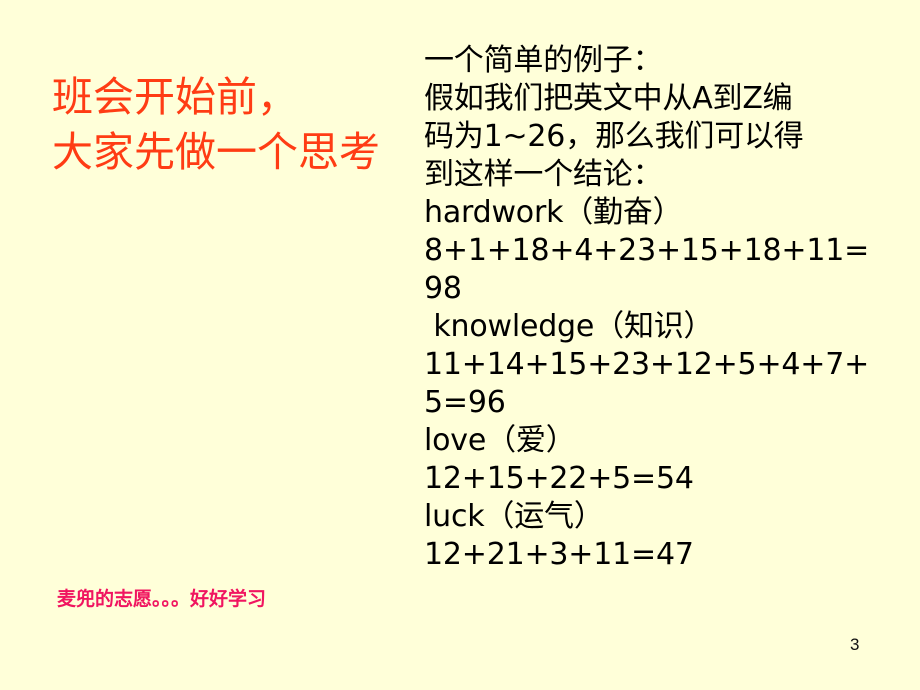 This screenshot has width=920, height=690. Describe the element at coordinates (647, 364) in the screenshot. I see `body-line-9: 11+14+15+23+12+5+4+7+` at that location.